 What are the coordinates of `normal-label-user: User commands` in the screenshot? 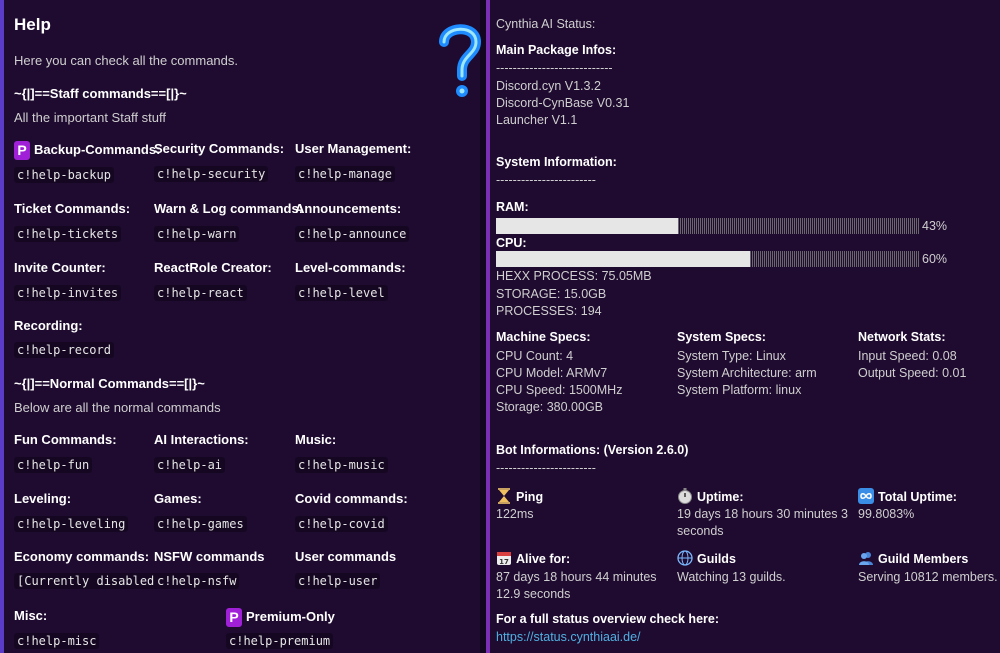 It's located at (346, 556).